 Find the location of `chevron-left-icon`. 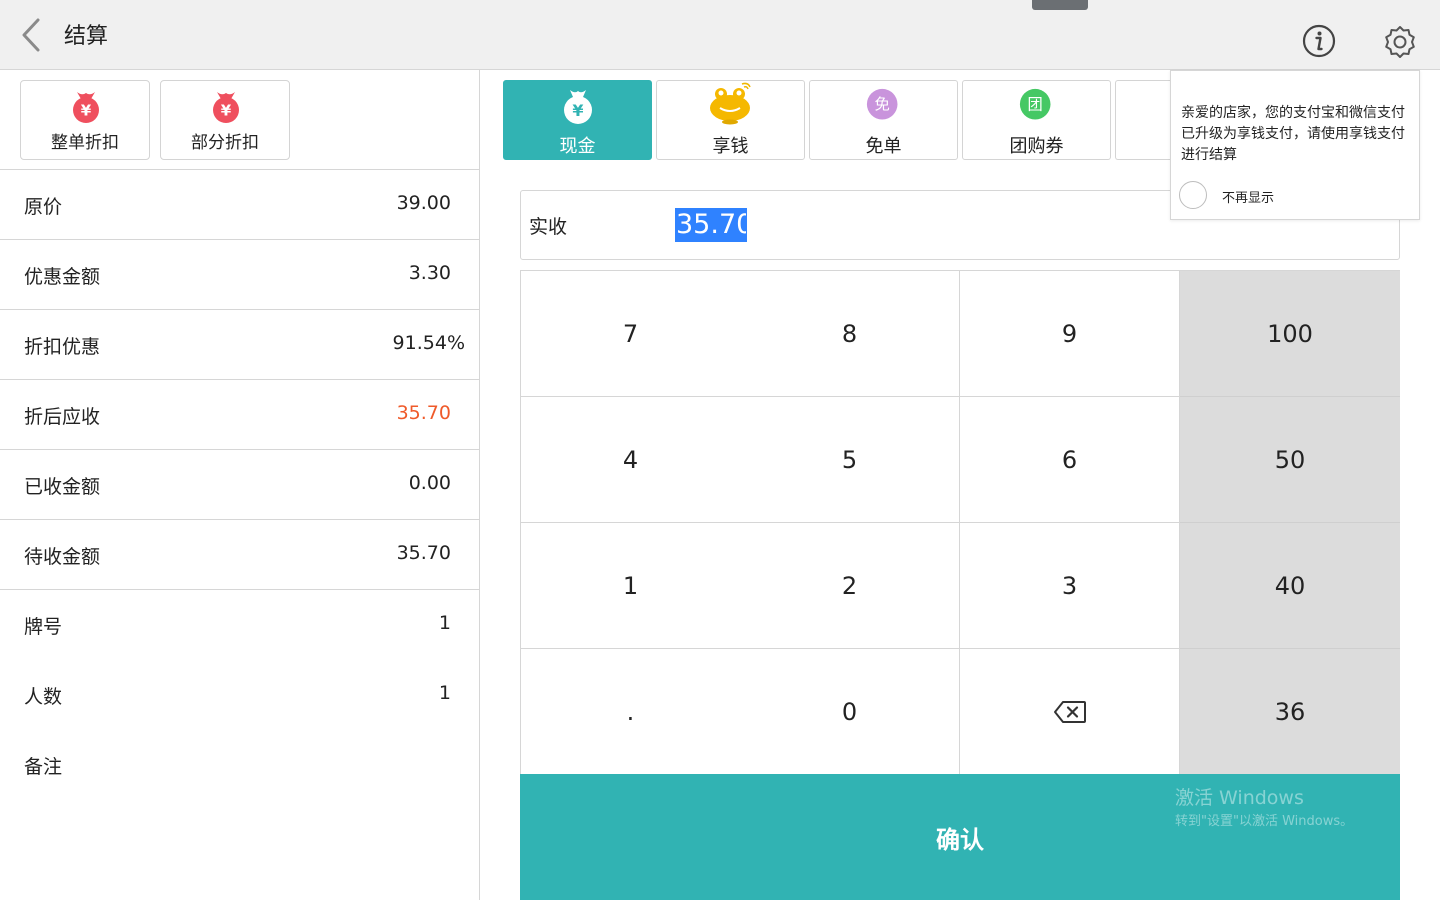

chevron-left-icon is located at coordinates (31, 35).